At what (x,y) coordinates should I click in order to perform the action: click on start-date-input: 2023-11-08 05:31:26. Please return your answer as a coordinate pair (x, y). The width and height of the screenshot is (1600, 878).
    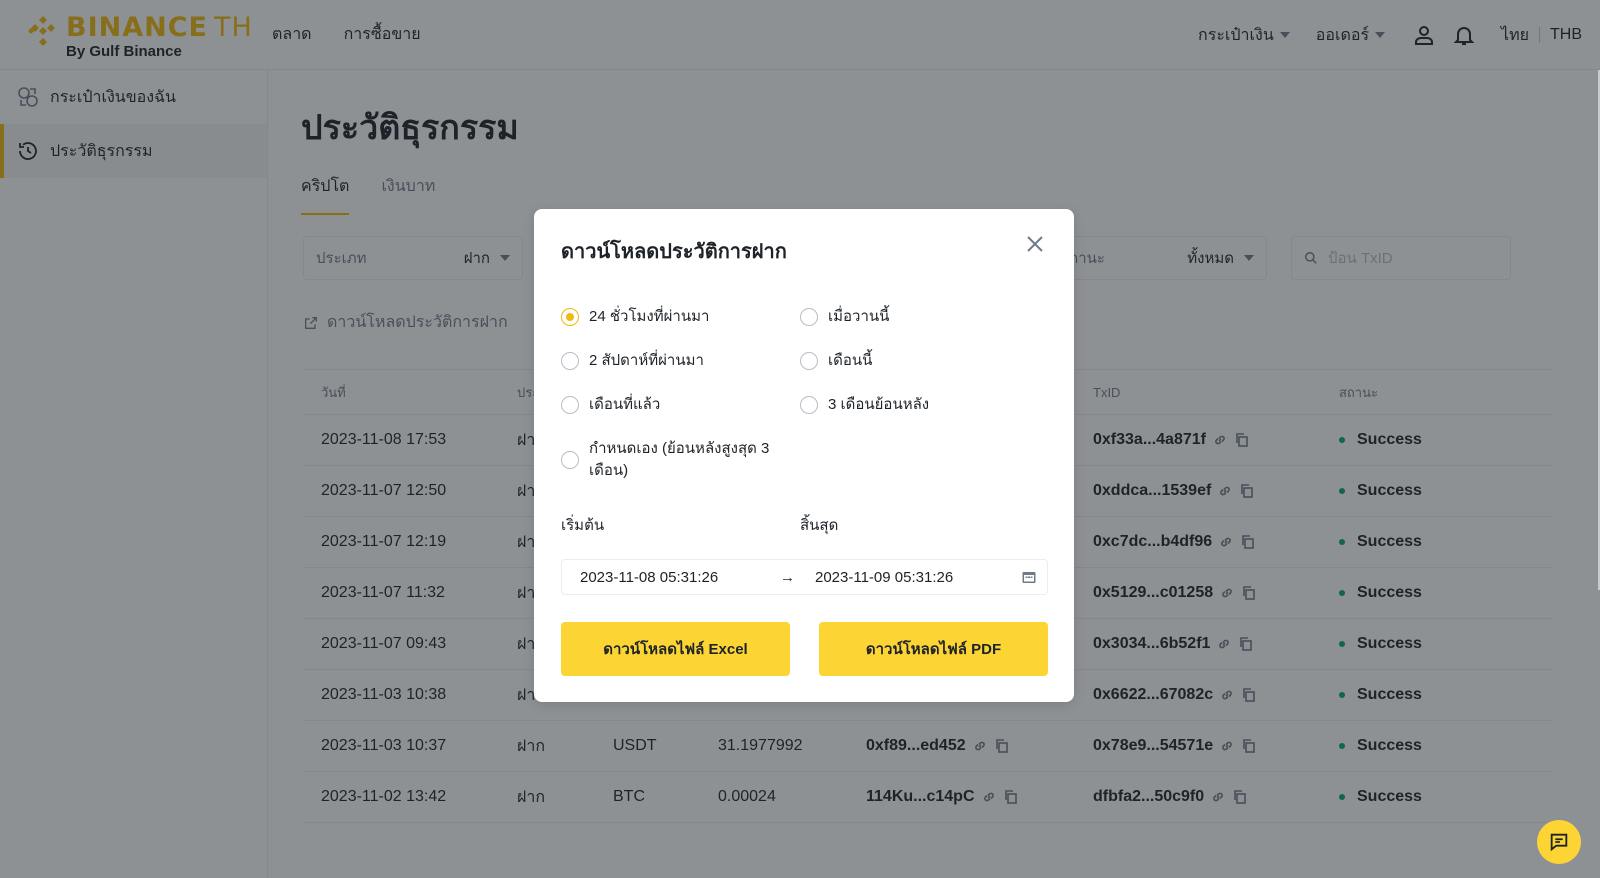
    Looking at the image, I should click on (649, 577).